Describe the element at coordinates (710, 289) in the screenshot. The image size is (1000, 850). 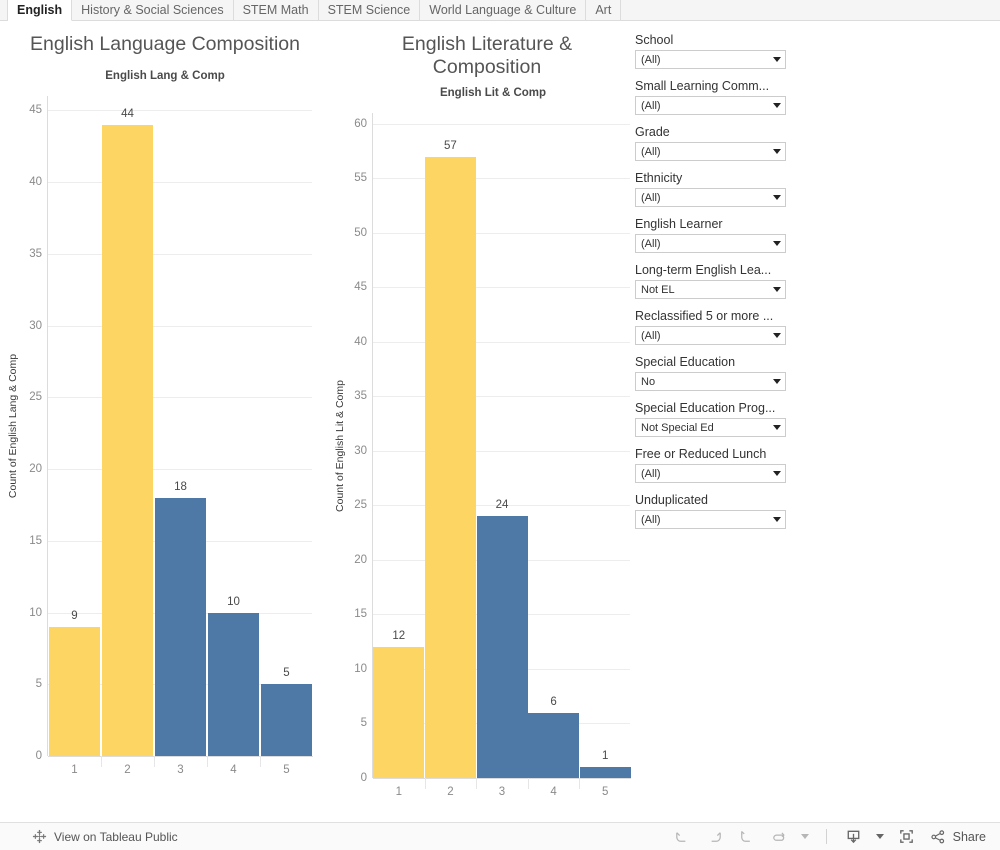
I see `filter-dropdown: Not EL` at that location.